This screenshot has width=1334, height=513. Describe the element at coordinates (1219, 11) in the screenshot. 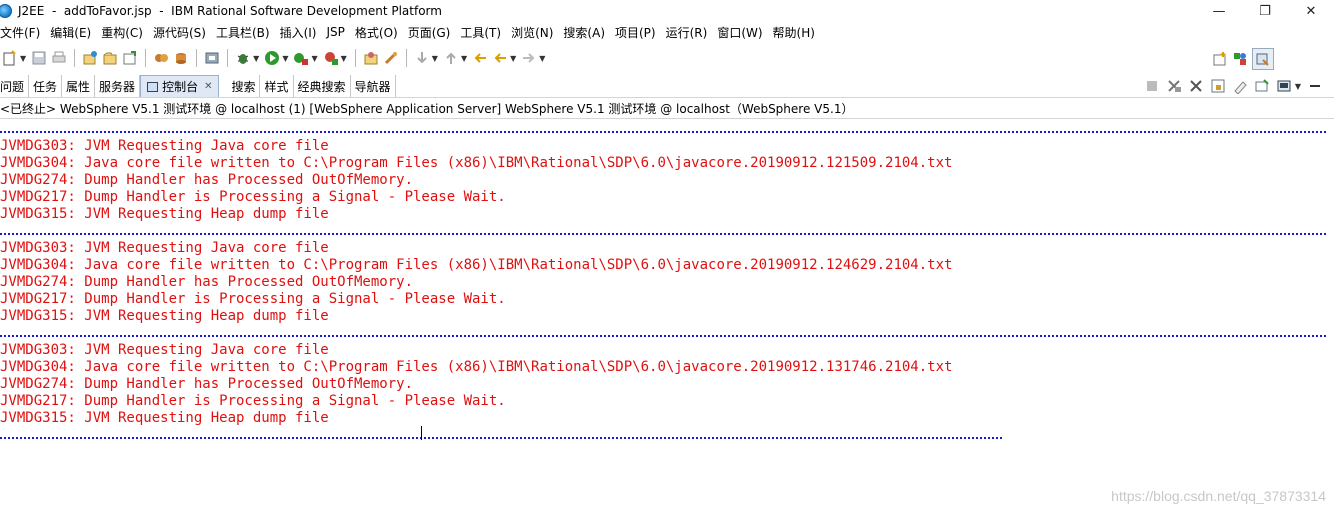

I see `minimize-button: —` at that location.